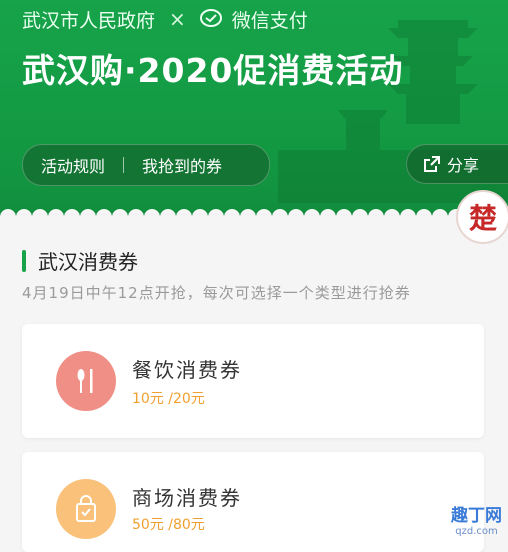  What do you see at coordinates (182, 165) in the screenshot?
I see `my-coupons-button: 我抢到的券` at bounding box center [182, 165].